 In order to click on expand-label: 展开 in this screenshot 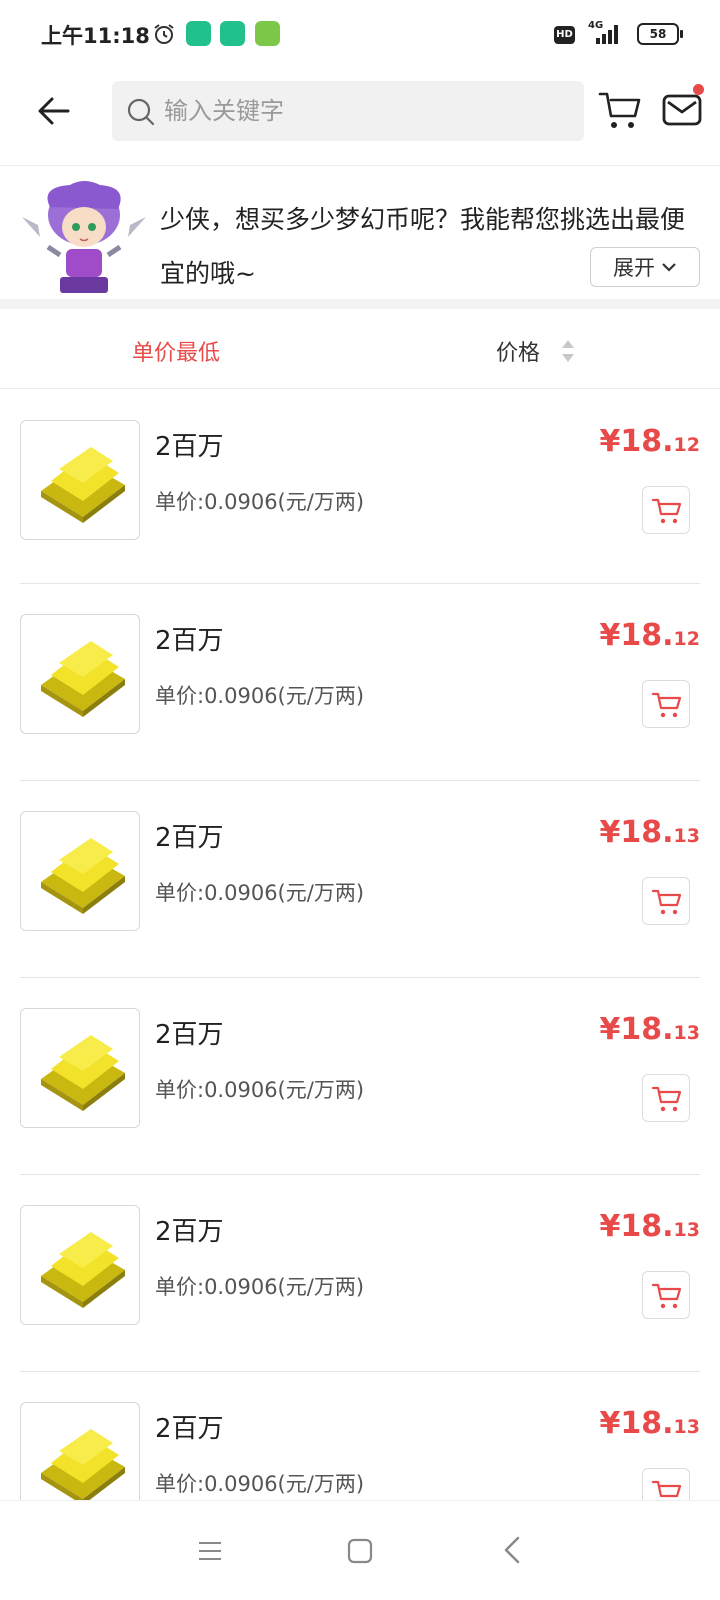, I will do `click(634, 268)`.